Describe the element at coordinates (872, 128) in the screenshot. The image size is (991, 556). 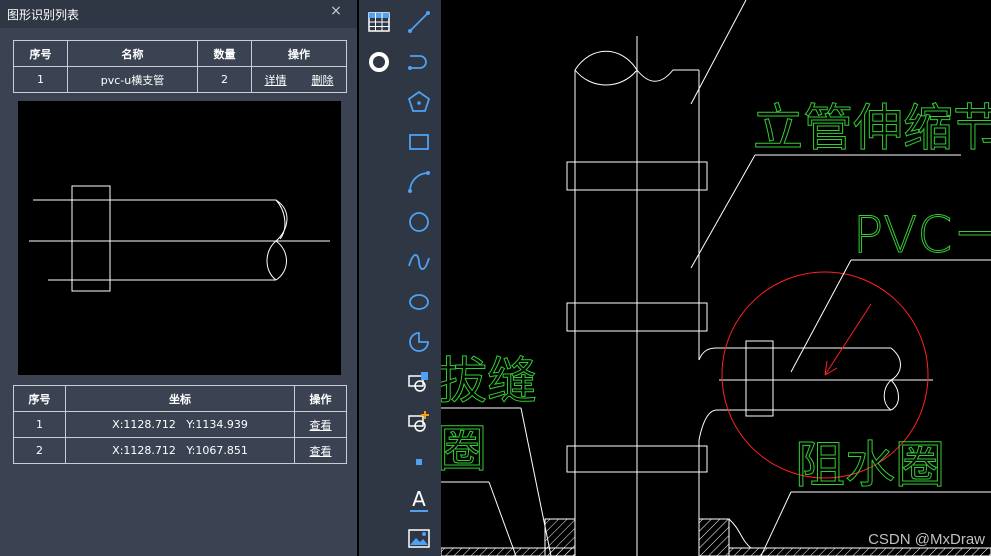
I see `label-riser-expansion: 立管伸缩节` at that location.